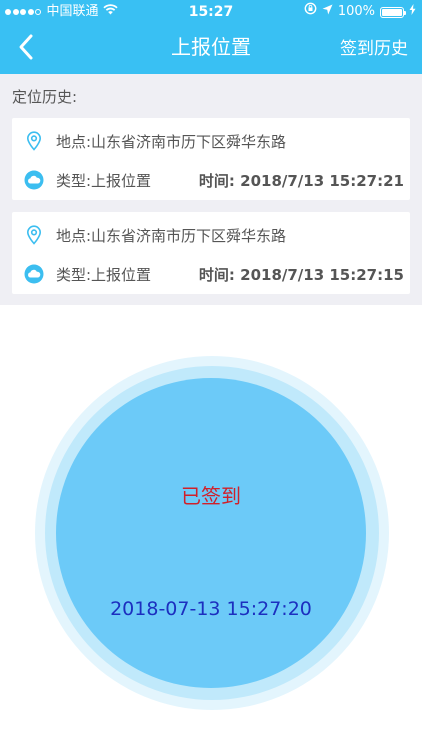 The image size is (422, 750). Describe the element at coordinates (211, 496) in the screenshot. I see `checkin-status: 已签到` at that location.